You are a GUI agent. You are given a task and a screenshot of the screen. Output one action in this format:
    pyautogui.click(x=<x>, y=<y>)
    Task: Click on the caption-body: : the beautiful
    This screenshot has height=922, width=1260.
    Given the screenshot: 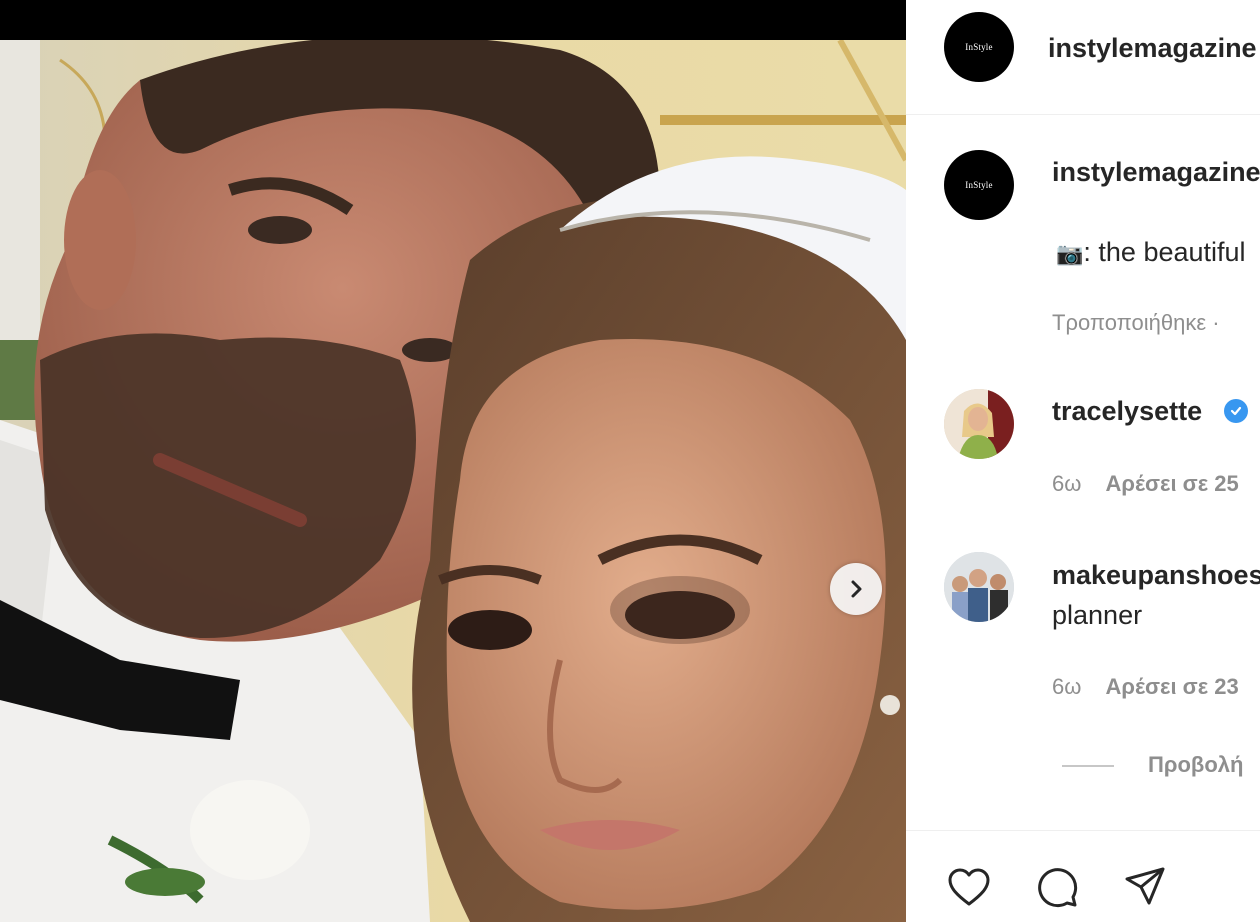 What is the action you would take?
    pyautogui.click(x=1164, y=252)
    